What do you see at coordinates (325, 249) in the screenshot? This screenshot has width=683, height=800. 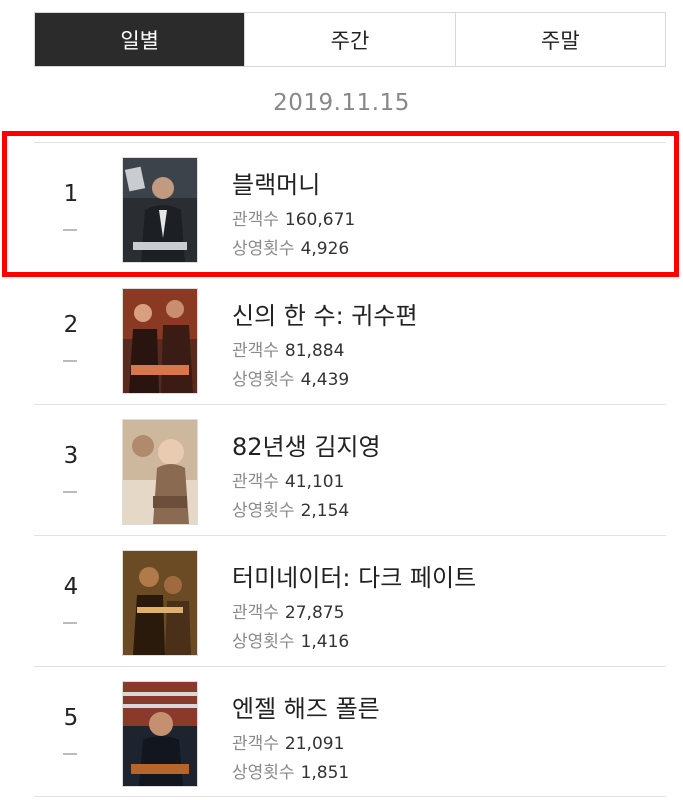 I see `screenings-value: 4,926` at bounding box center [325, 249].